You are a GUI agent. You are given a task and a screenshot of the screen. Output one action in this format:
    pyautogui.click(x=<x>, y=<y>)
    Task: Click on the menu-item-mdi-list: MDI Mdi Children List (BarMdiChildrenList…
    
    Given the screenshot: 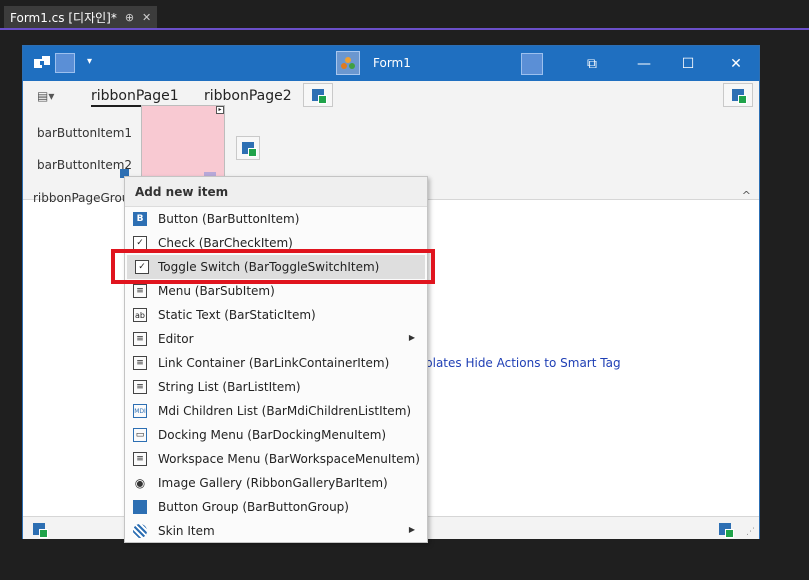 What is the action you would take?
    pyautogui.click(x=276, y=411)
    